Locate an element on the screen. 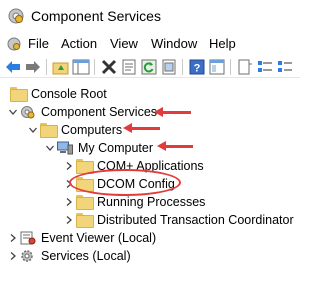  tree-item-label: Distributed Transaction Coordinator is located at coordinates (195, 220).